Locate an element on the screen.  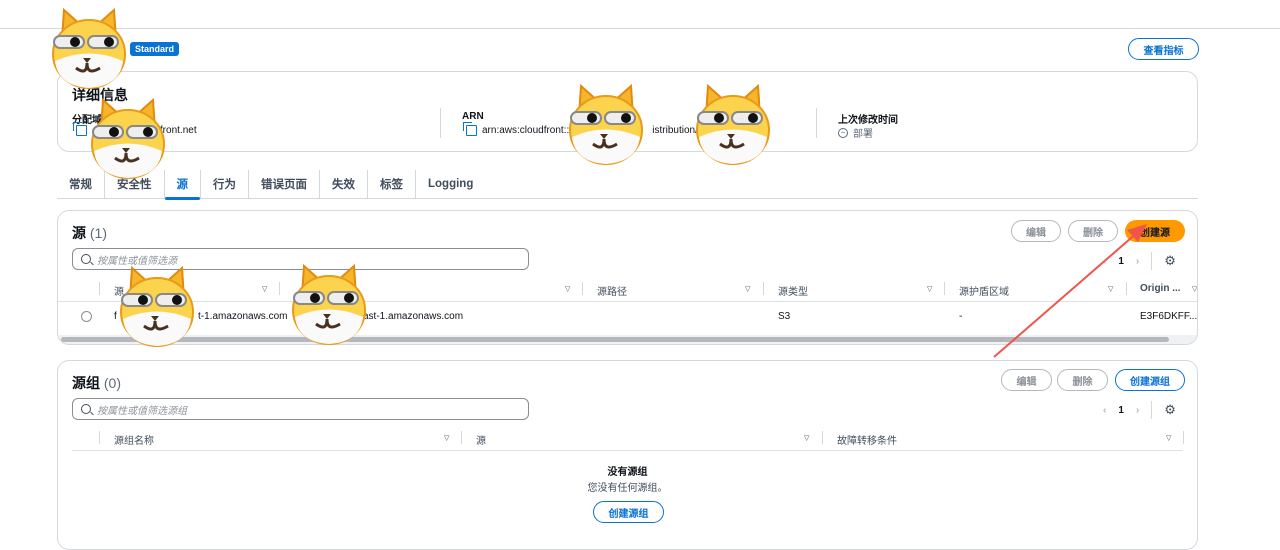
status-pending-icon: − is located at coordinates (843, 132).